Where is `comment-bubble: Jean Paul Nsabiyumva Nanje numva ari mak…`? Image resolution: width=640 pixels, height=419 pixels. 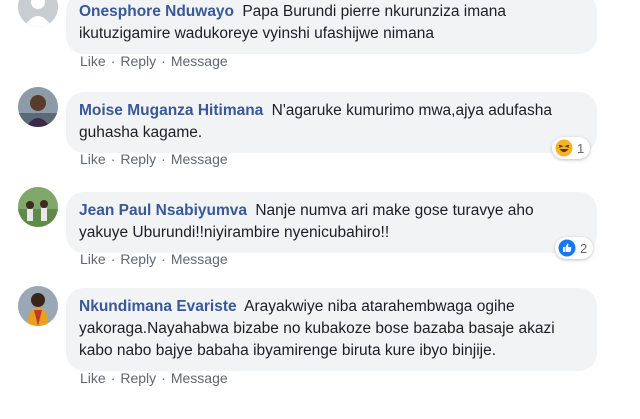
comment-bubble: Jean Paul Nsabiyumva Nanje numva ari mak… is located at coordinates (331, 222).